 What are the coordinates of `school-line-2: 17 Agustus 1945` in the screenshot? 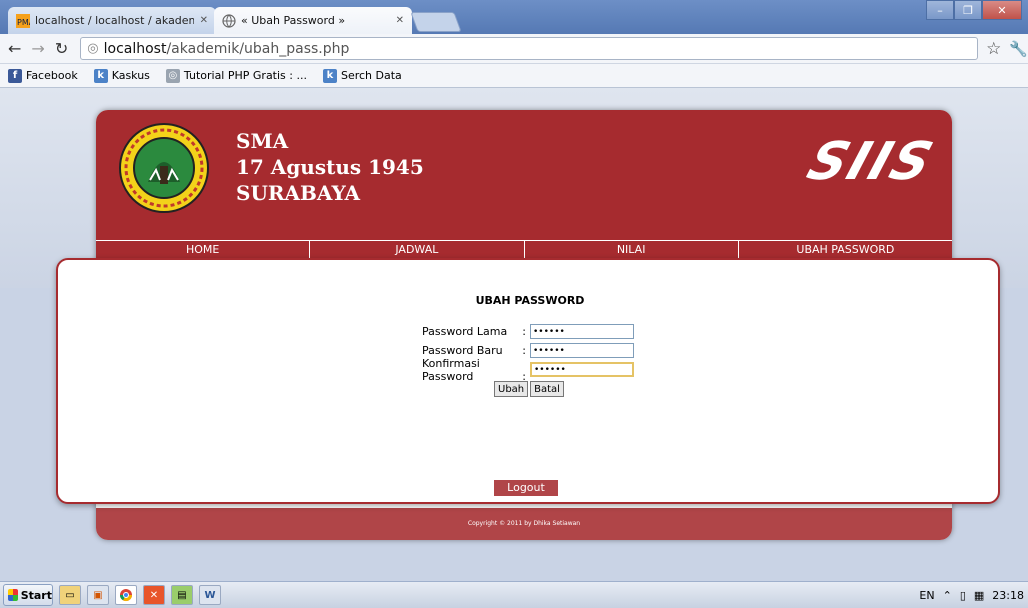 It's located at (330, 167).